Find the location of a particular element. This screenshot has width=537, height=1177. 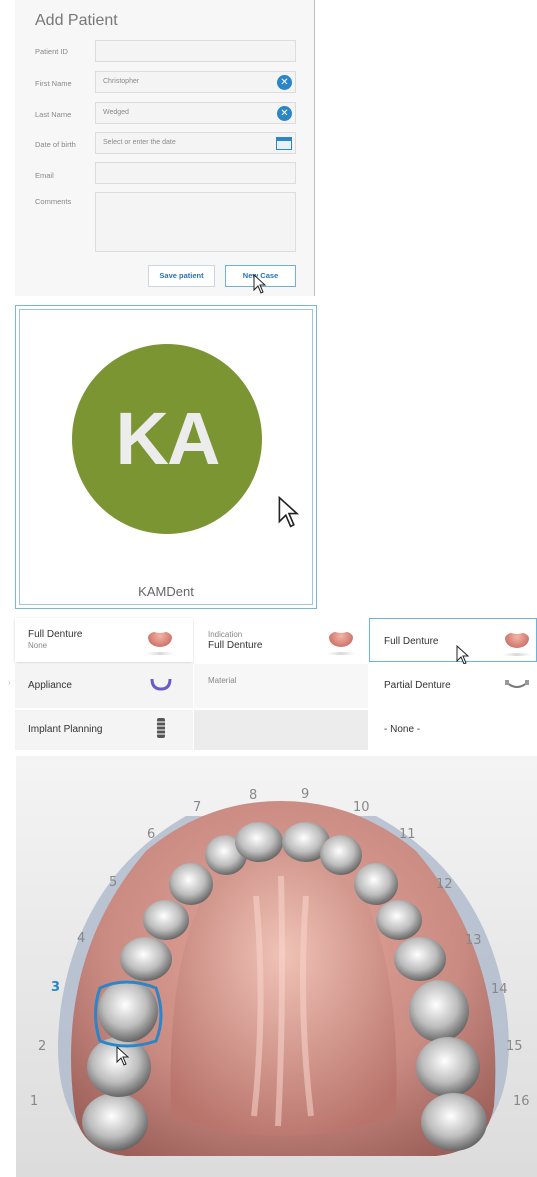

tooth-number-4: 4 is located at coordinates (81, 938).